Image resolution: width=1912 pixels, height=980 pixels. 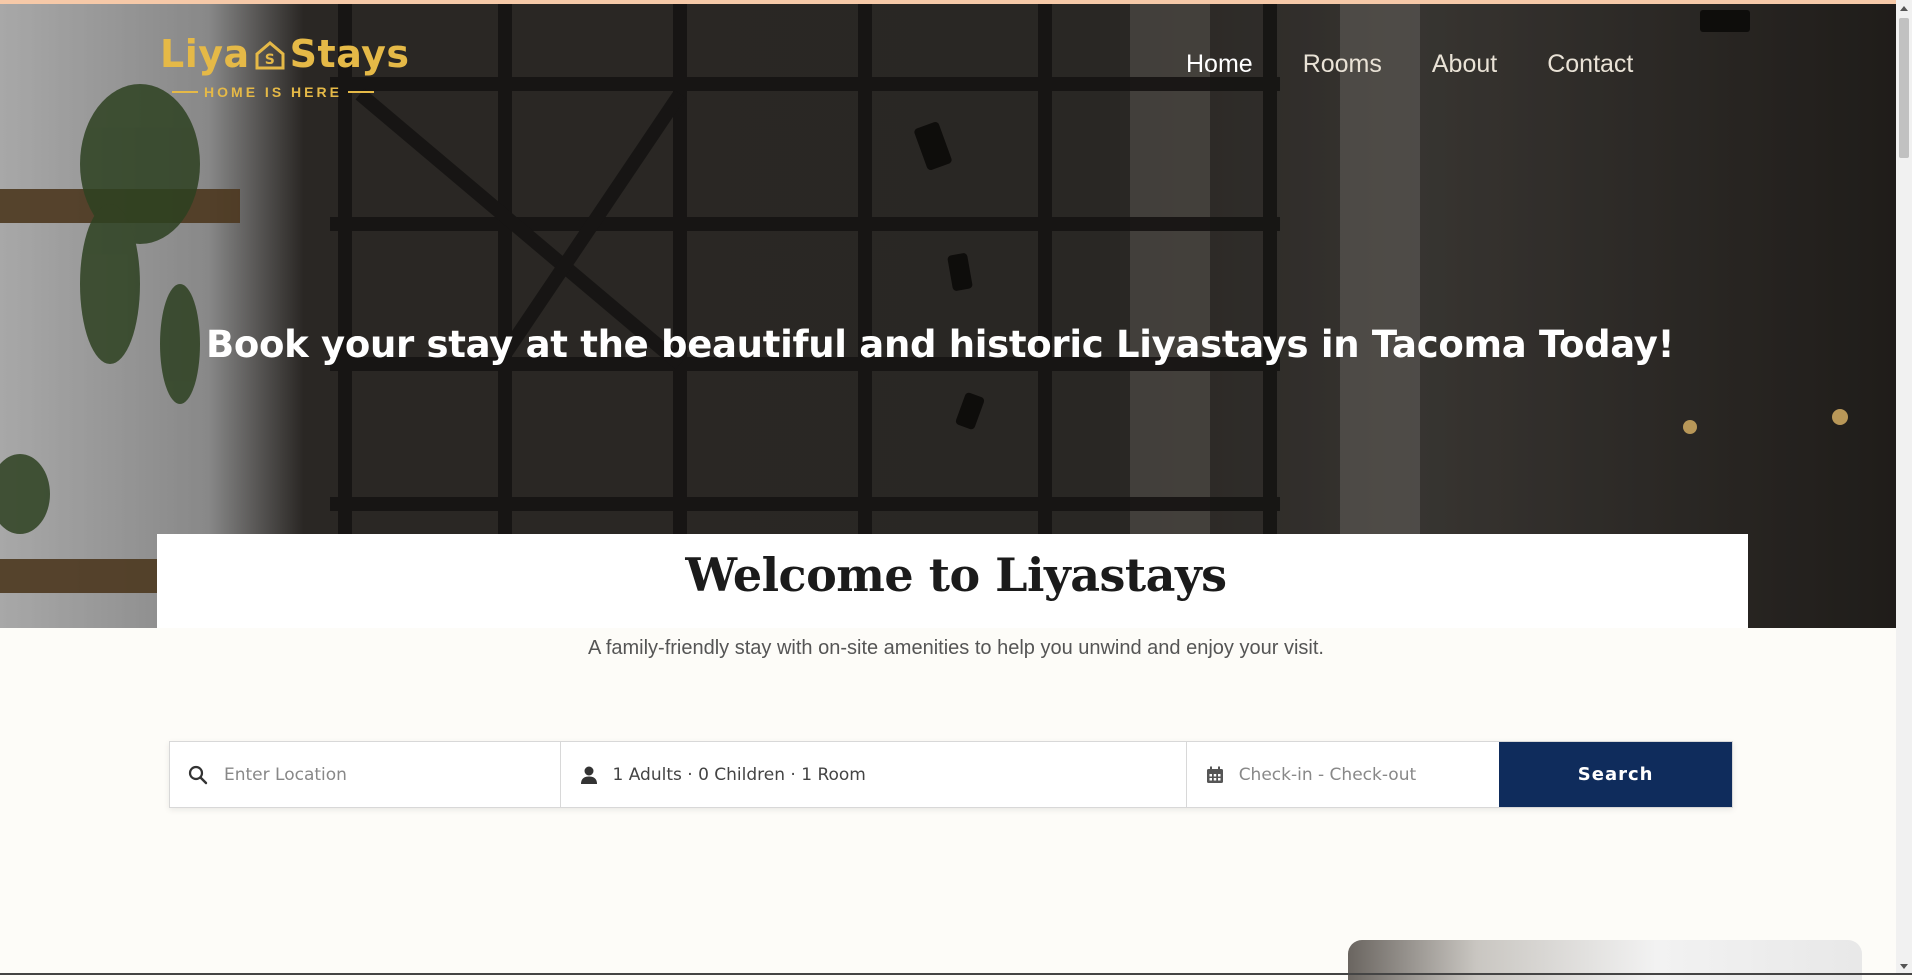 What do you see at coordinates (1214, 774) in the screenshot?
I see `calendar-icon` at bounding box center [1214, 774].